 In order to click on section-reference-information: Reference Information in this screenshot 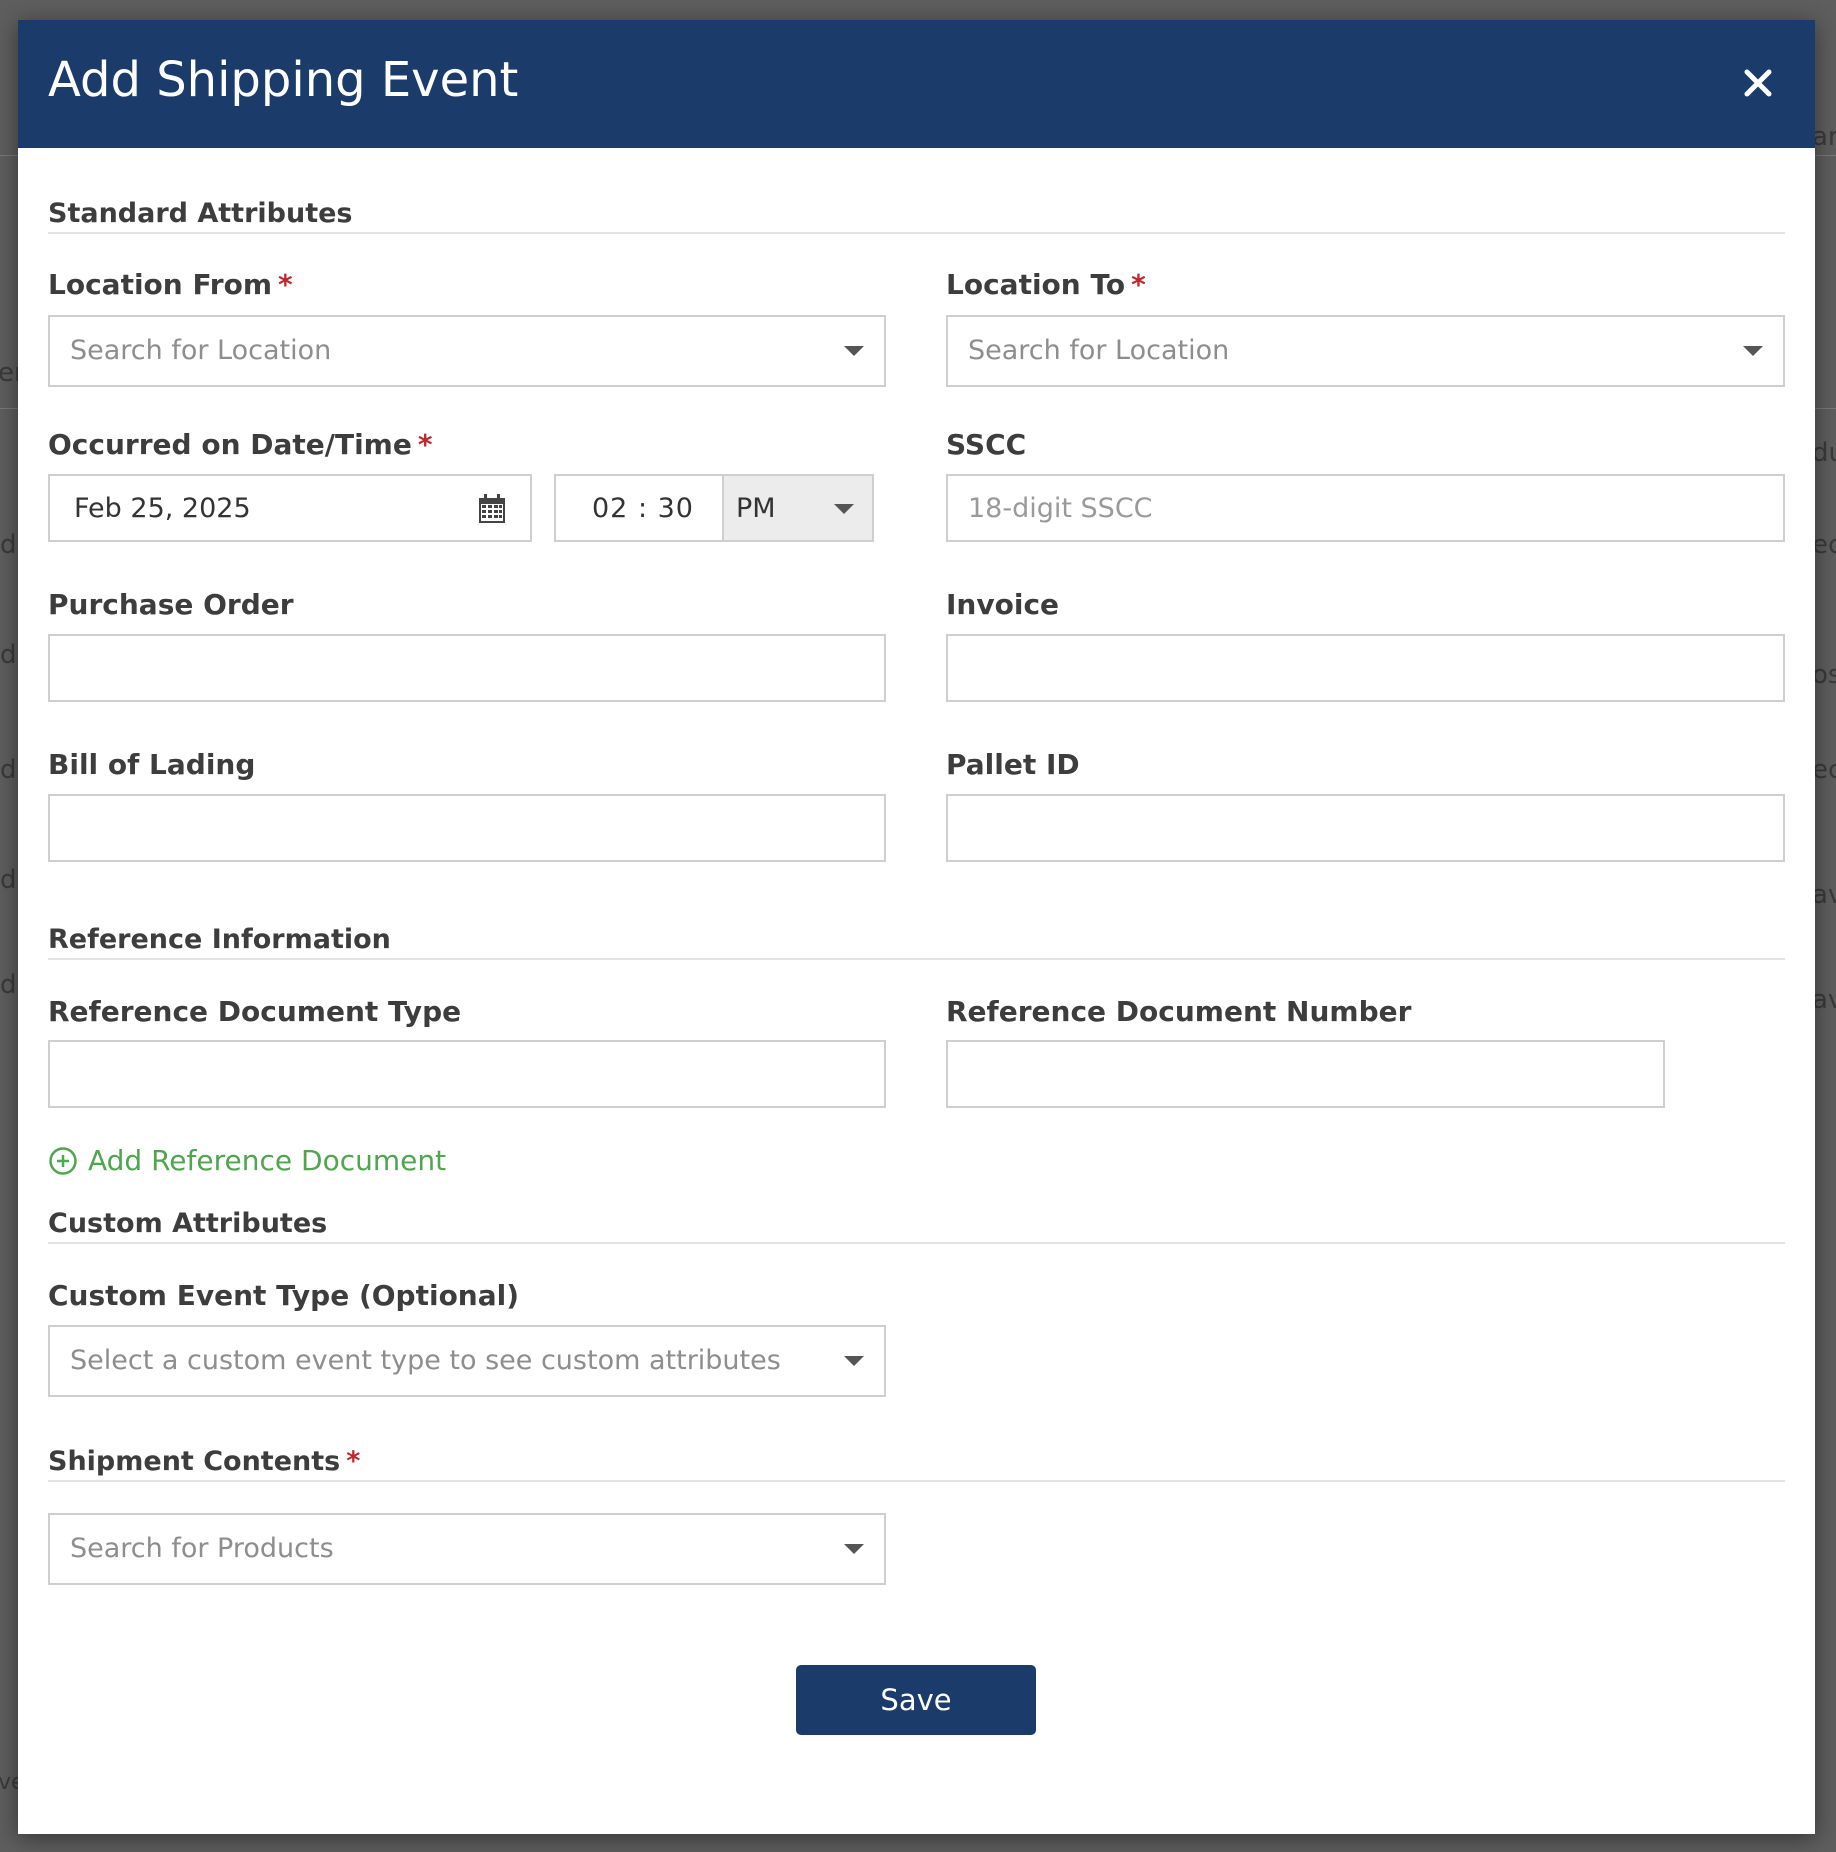, I will do `click(219, 939)`.